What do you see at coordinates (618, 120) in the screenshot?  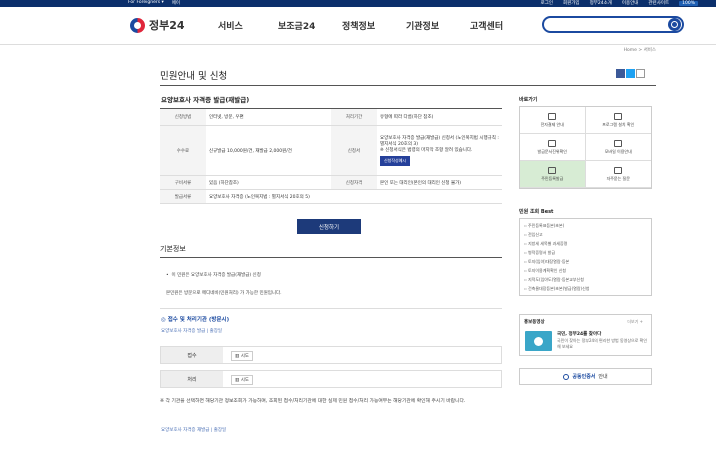 I see `quick-link-program: 프로그램 설치 확인` at bounding box center [618, 120].